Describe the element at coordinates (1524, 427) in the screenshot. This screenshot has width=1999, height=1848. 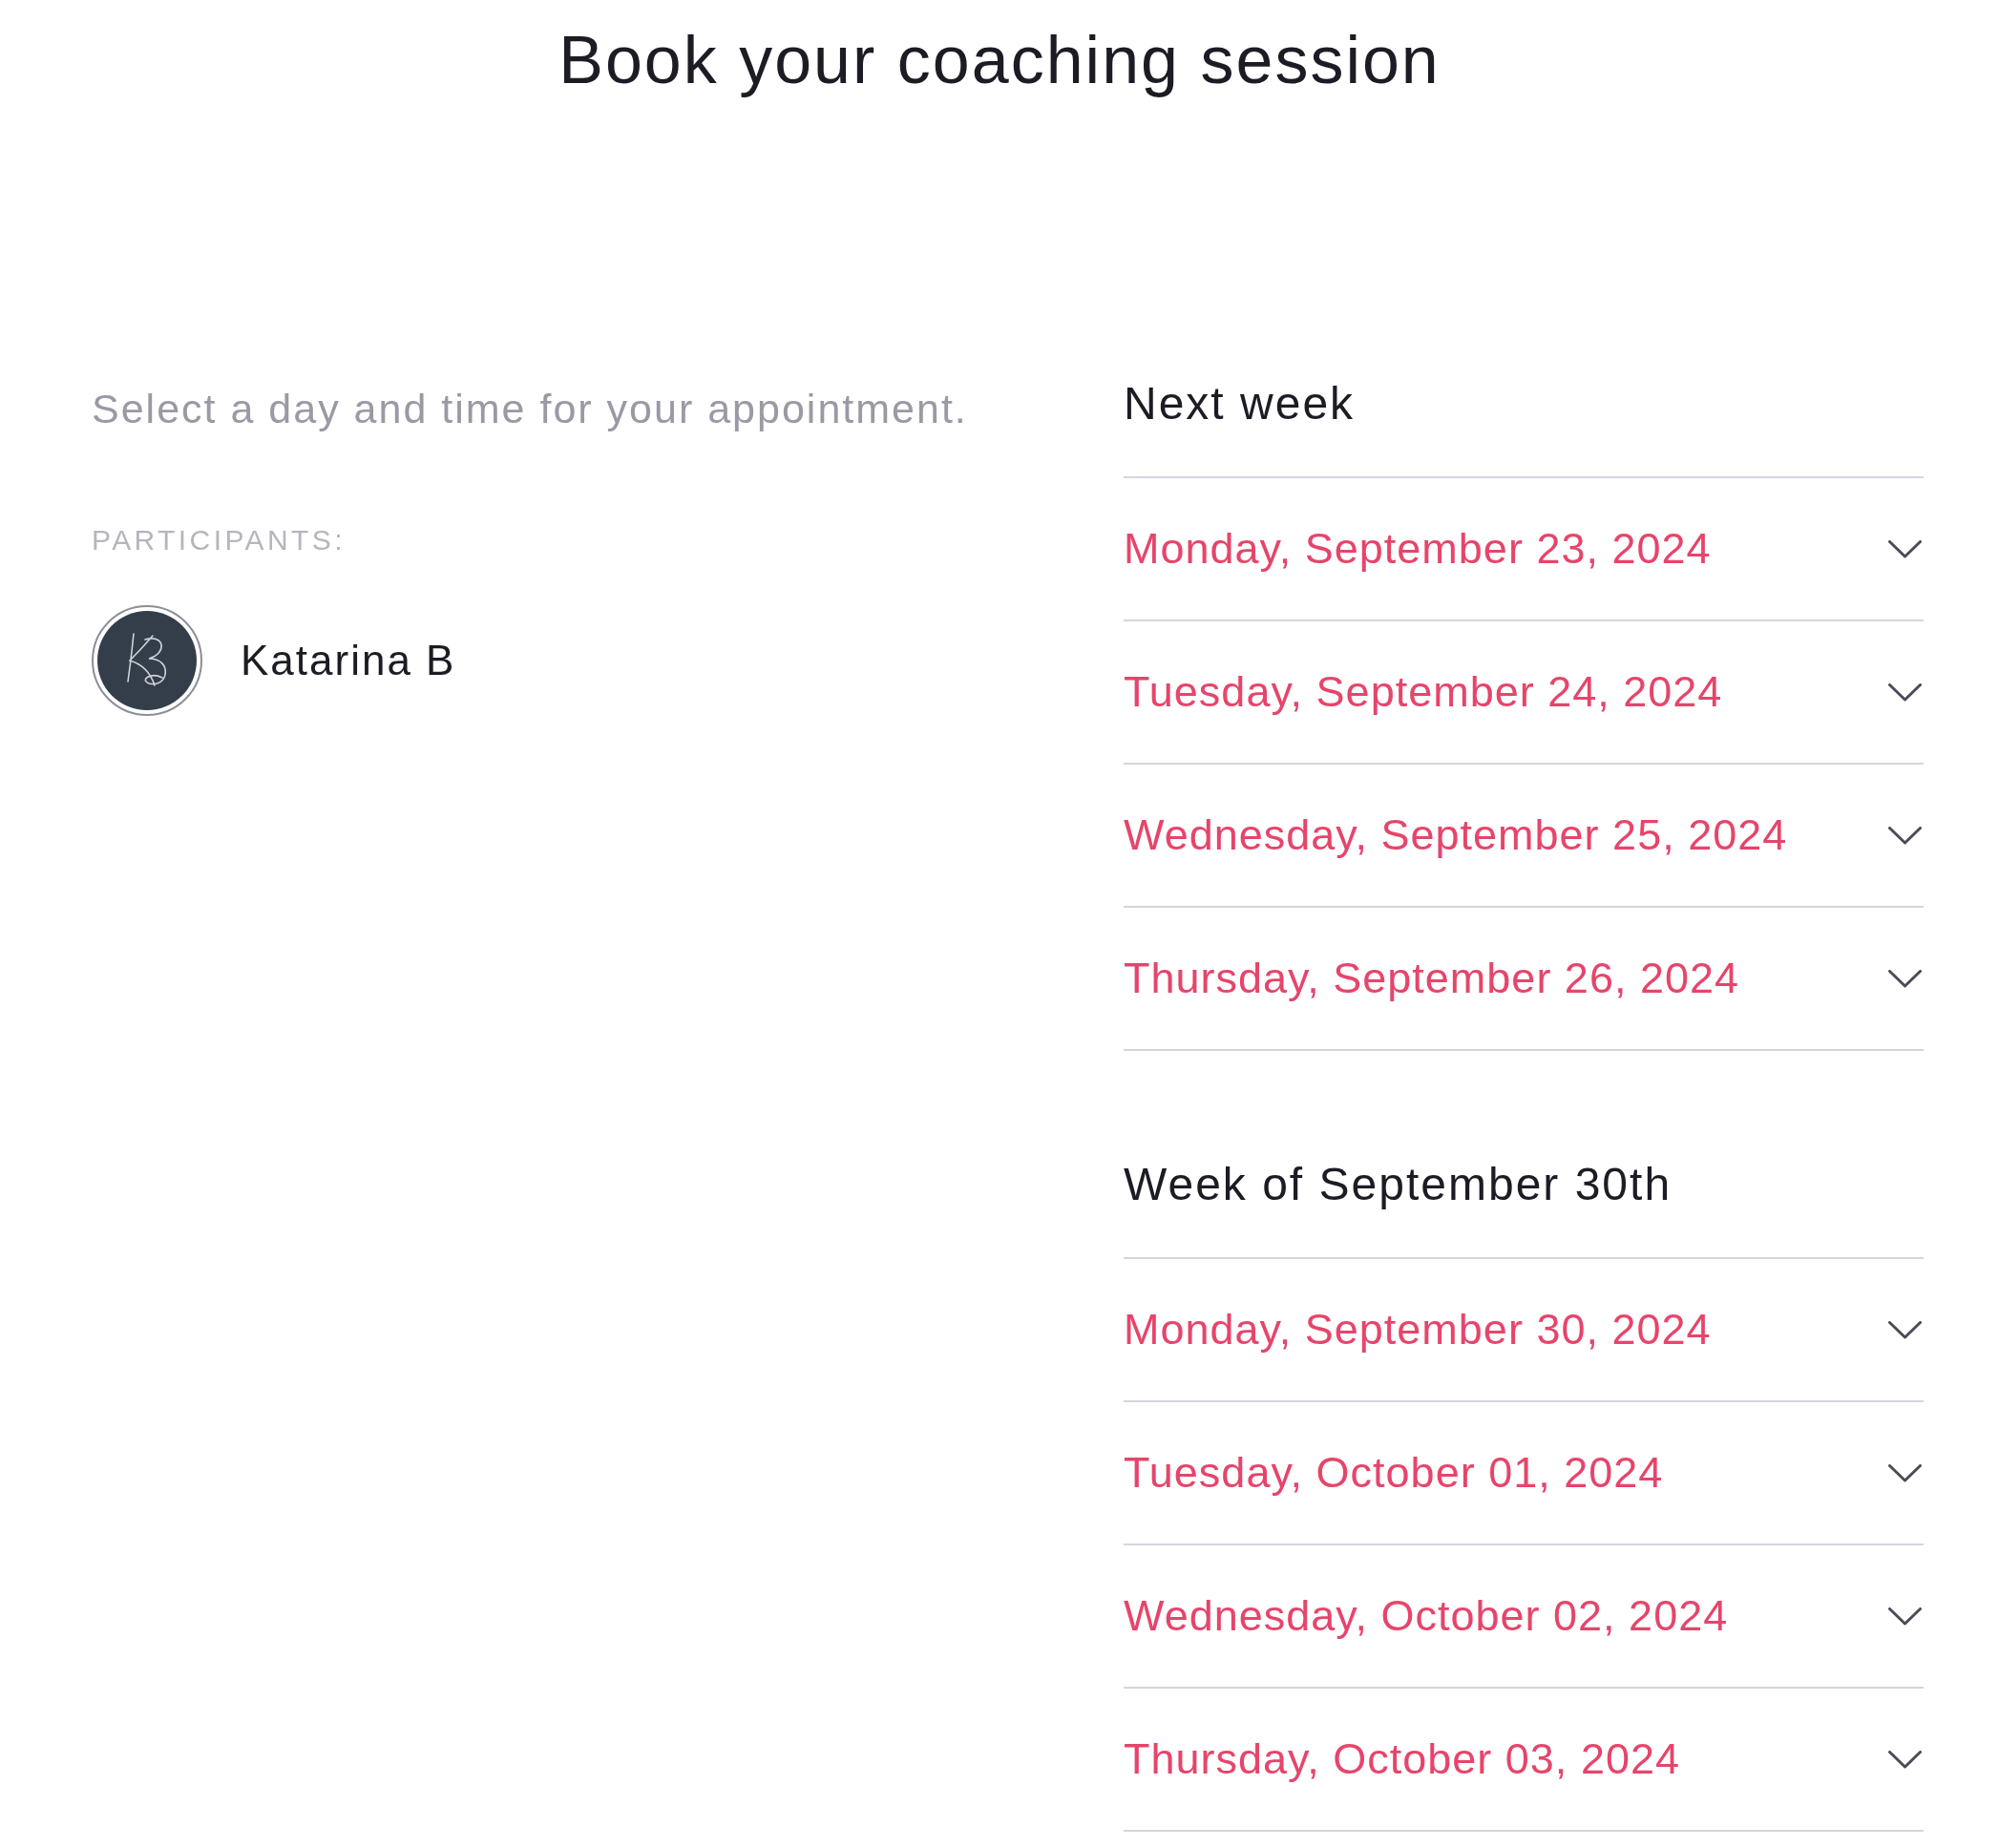
I see `week-heading: Next week` at that location.